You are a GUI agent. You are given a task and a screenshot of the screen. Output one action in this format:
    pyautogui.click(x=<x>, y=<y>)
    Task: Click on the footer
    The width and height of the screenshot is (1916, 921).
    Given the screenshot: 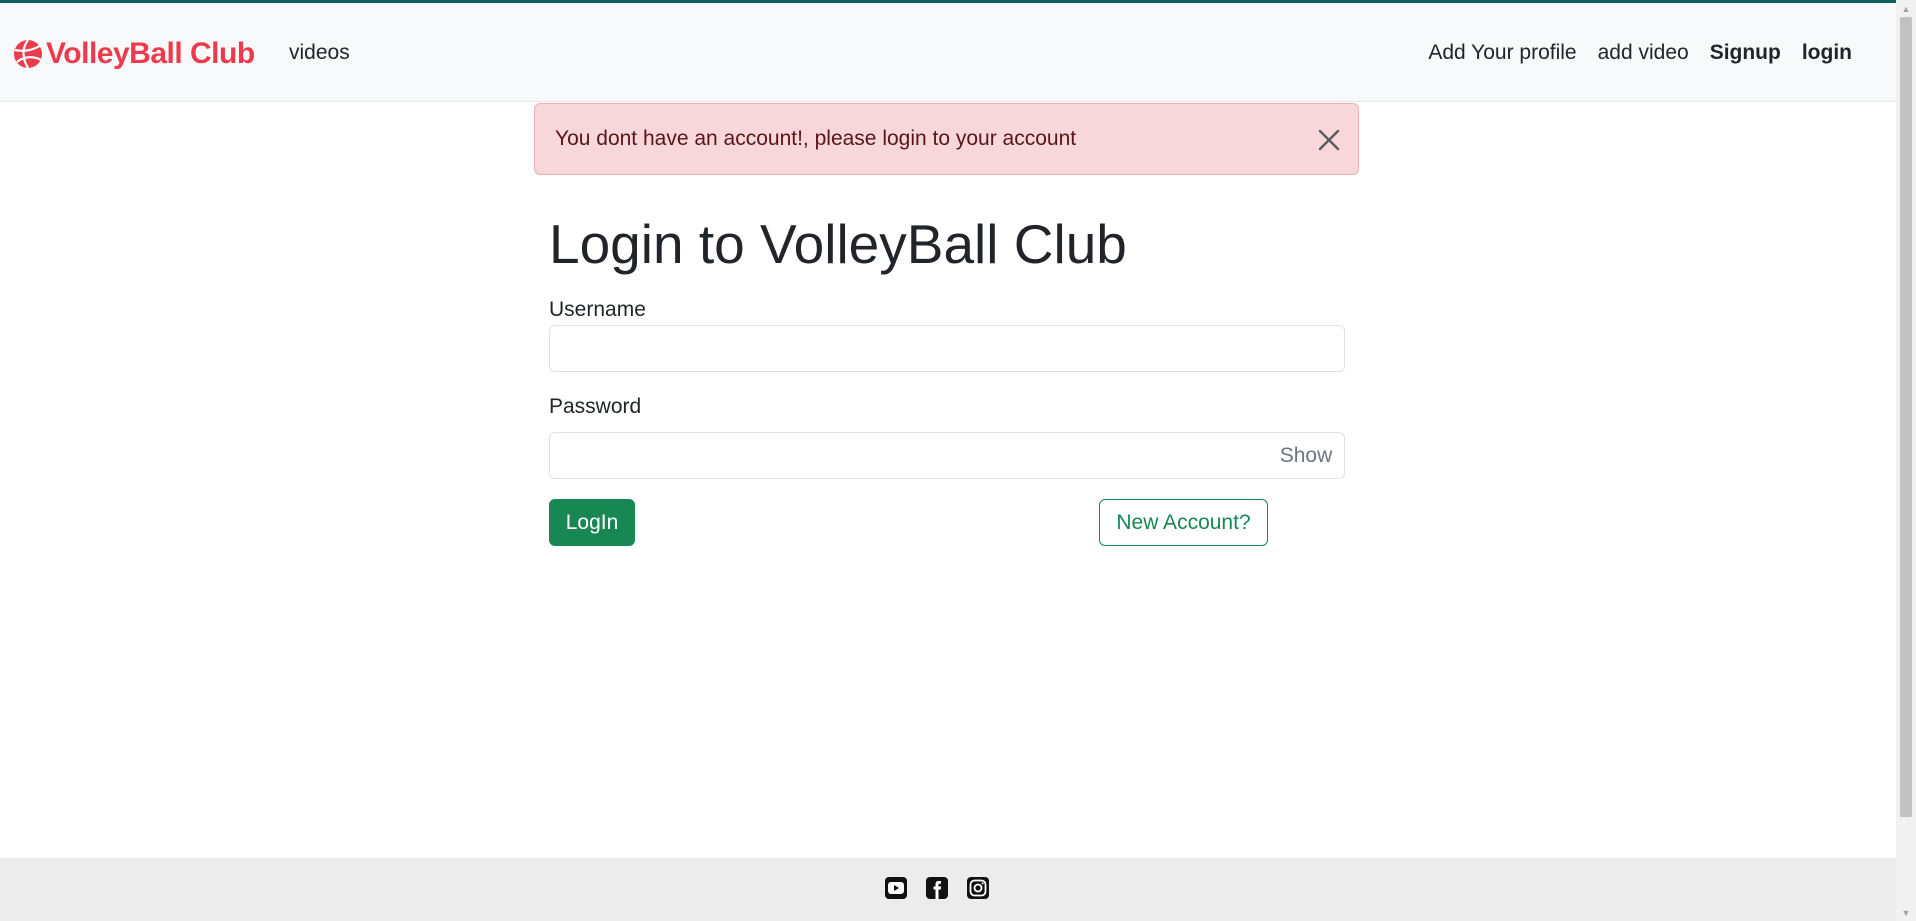 What is the action you would take?
    pyautogui.click(x=948, y=889)
    